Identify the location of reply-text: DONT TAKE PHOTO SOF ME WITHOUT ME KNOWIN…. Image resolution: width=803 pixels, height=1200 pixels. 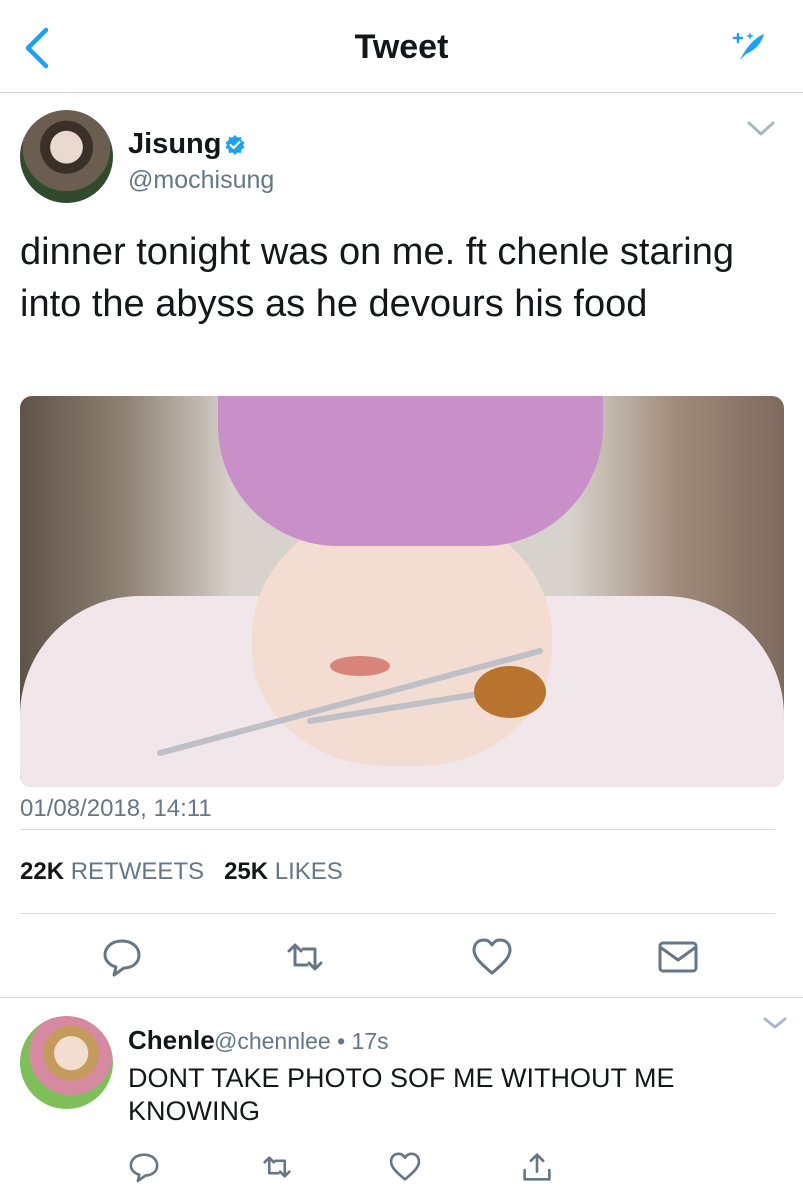
(401, 1094).